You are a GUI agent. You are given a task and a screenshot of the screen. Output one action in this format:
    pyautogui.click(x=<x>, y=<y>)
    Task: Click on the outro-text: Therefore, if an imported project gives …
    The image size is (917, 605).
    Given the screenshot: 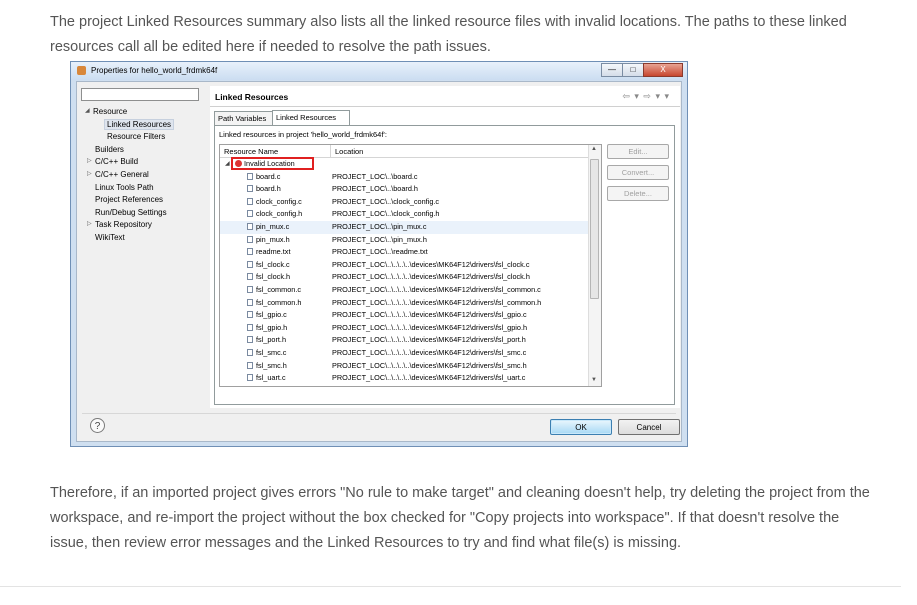 What is the action you would take?
    pyautogui.click(x=460, y=518)
    